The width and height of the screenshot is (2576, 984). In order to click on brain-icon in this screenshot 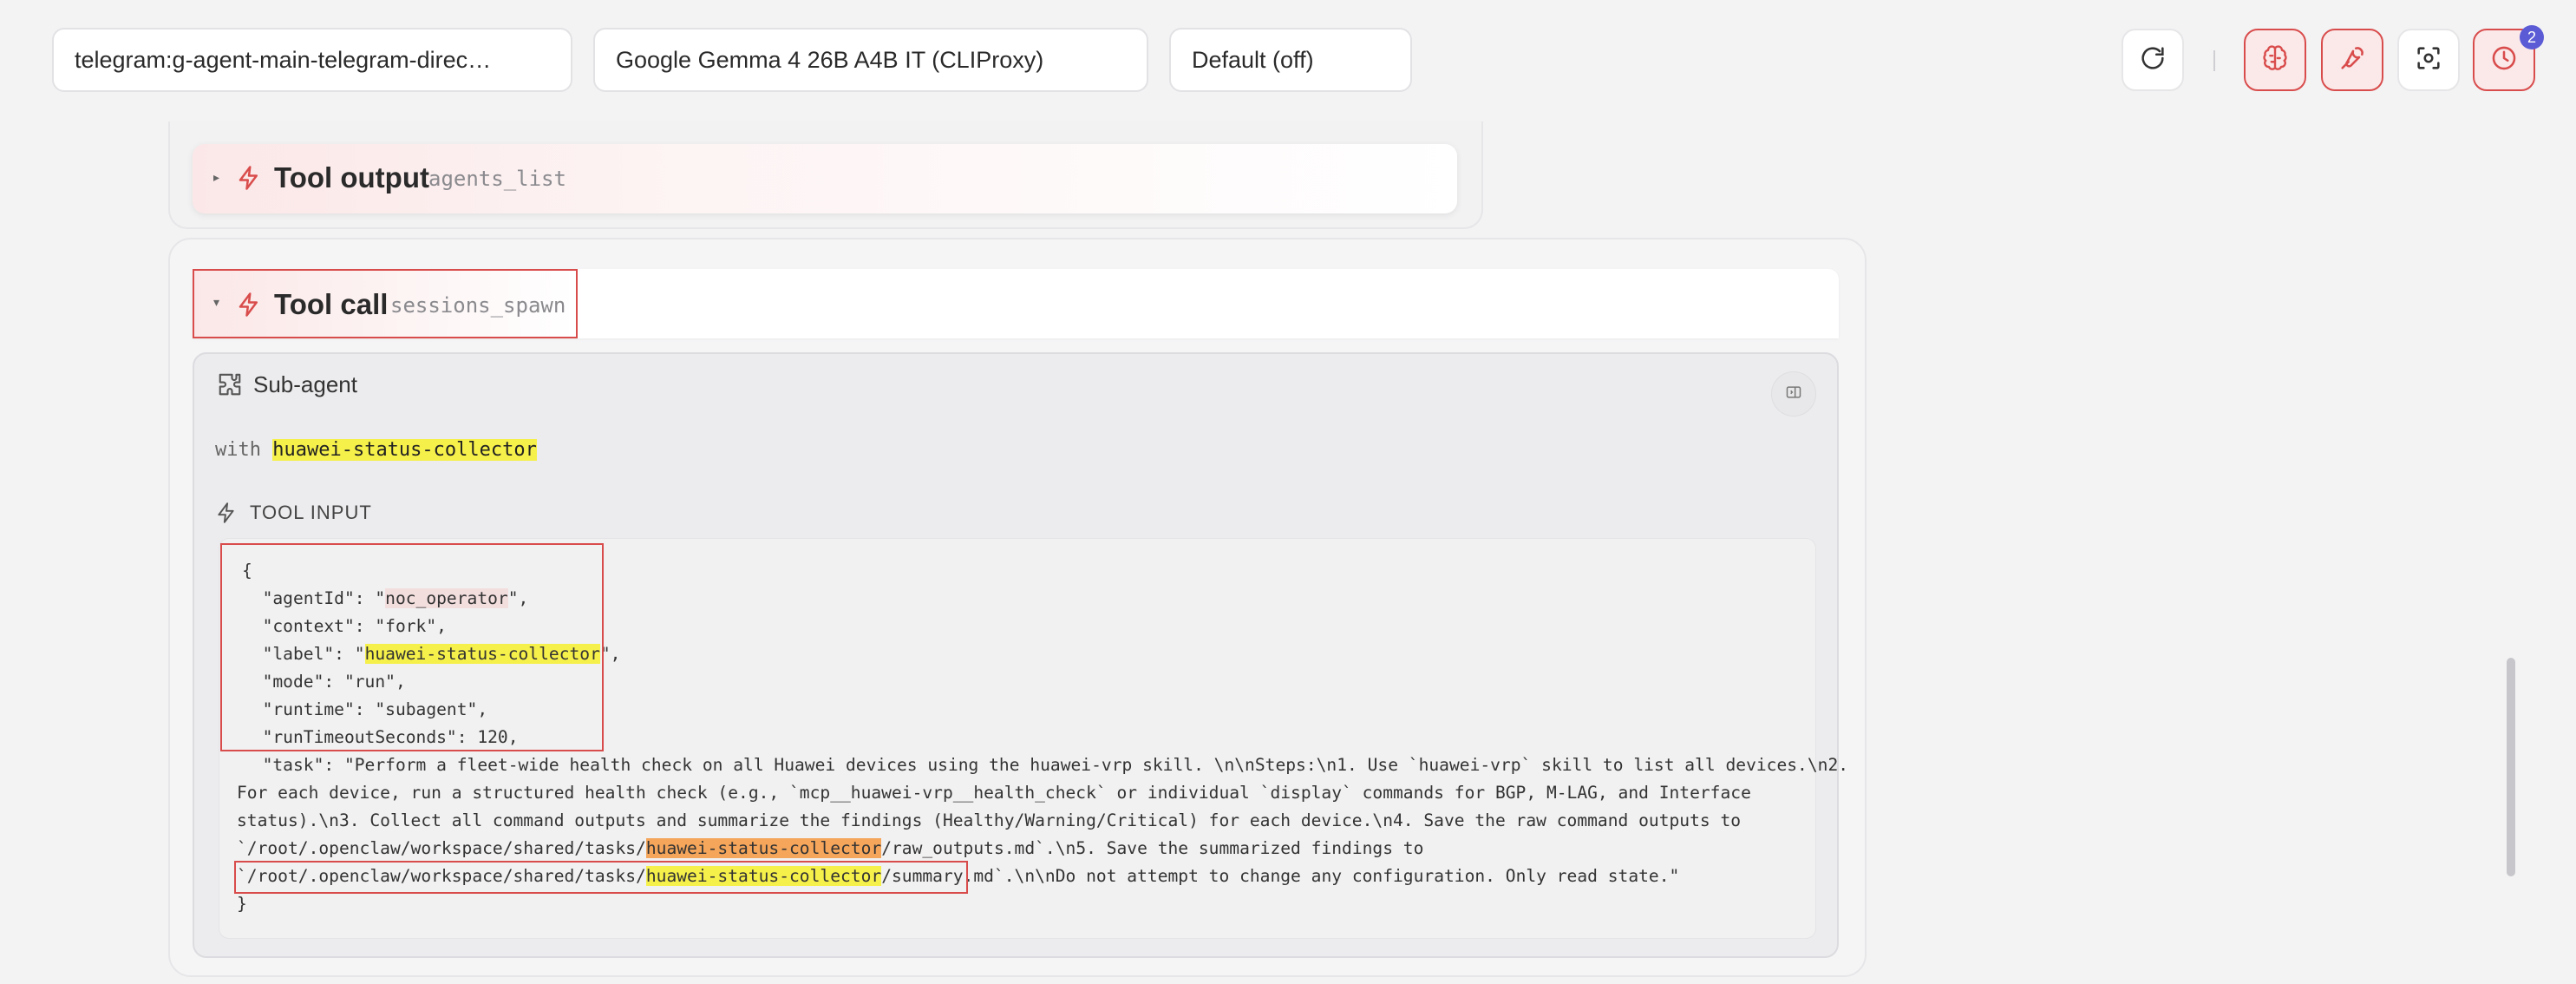, I will do `click(2275, 60)`.